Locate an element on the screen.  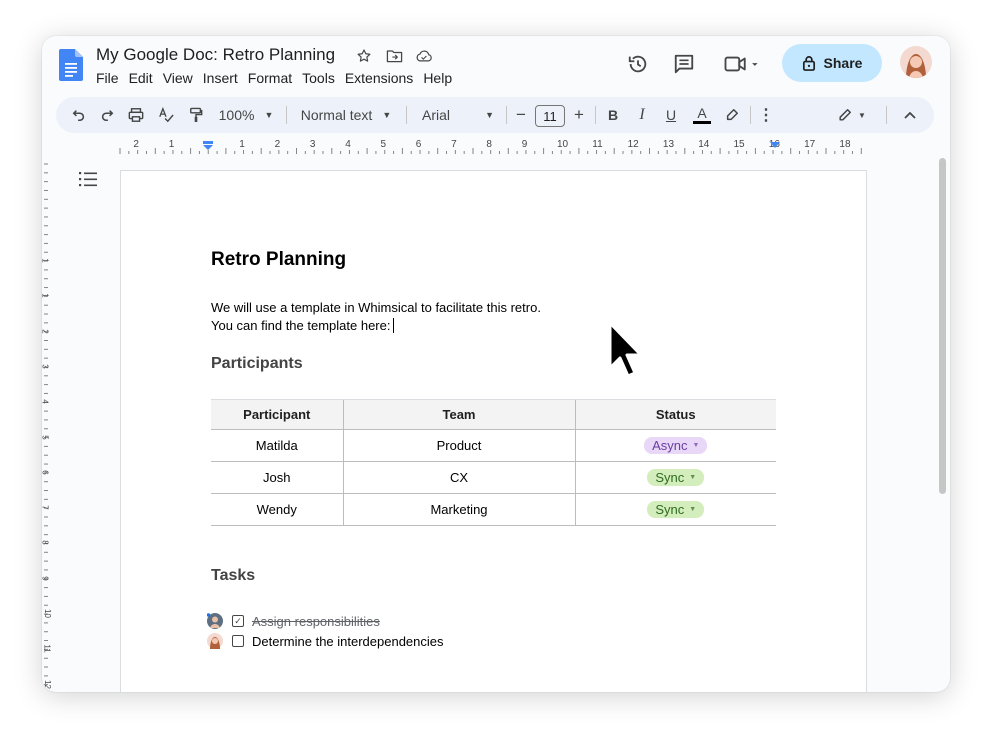
collapse-toolbar-icon is located at coordinates (910, 115).